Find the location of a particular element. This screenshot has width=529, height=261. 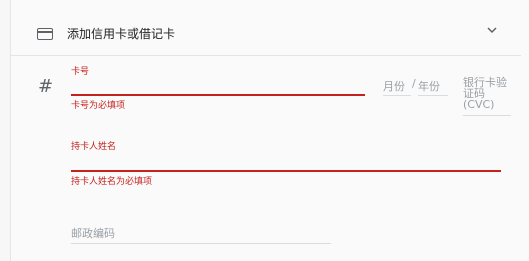

postal-code-field: 邮政编码 is located at coordinates (201, 233).